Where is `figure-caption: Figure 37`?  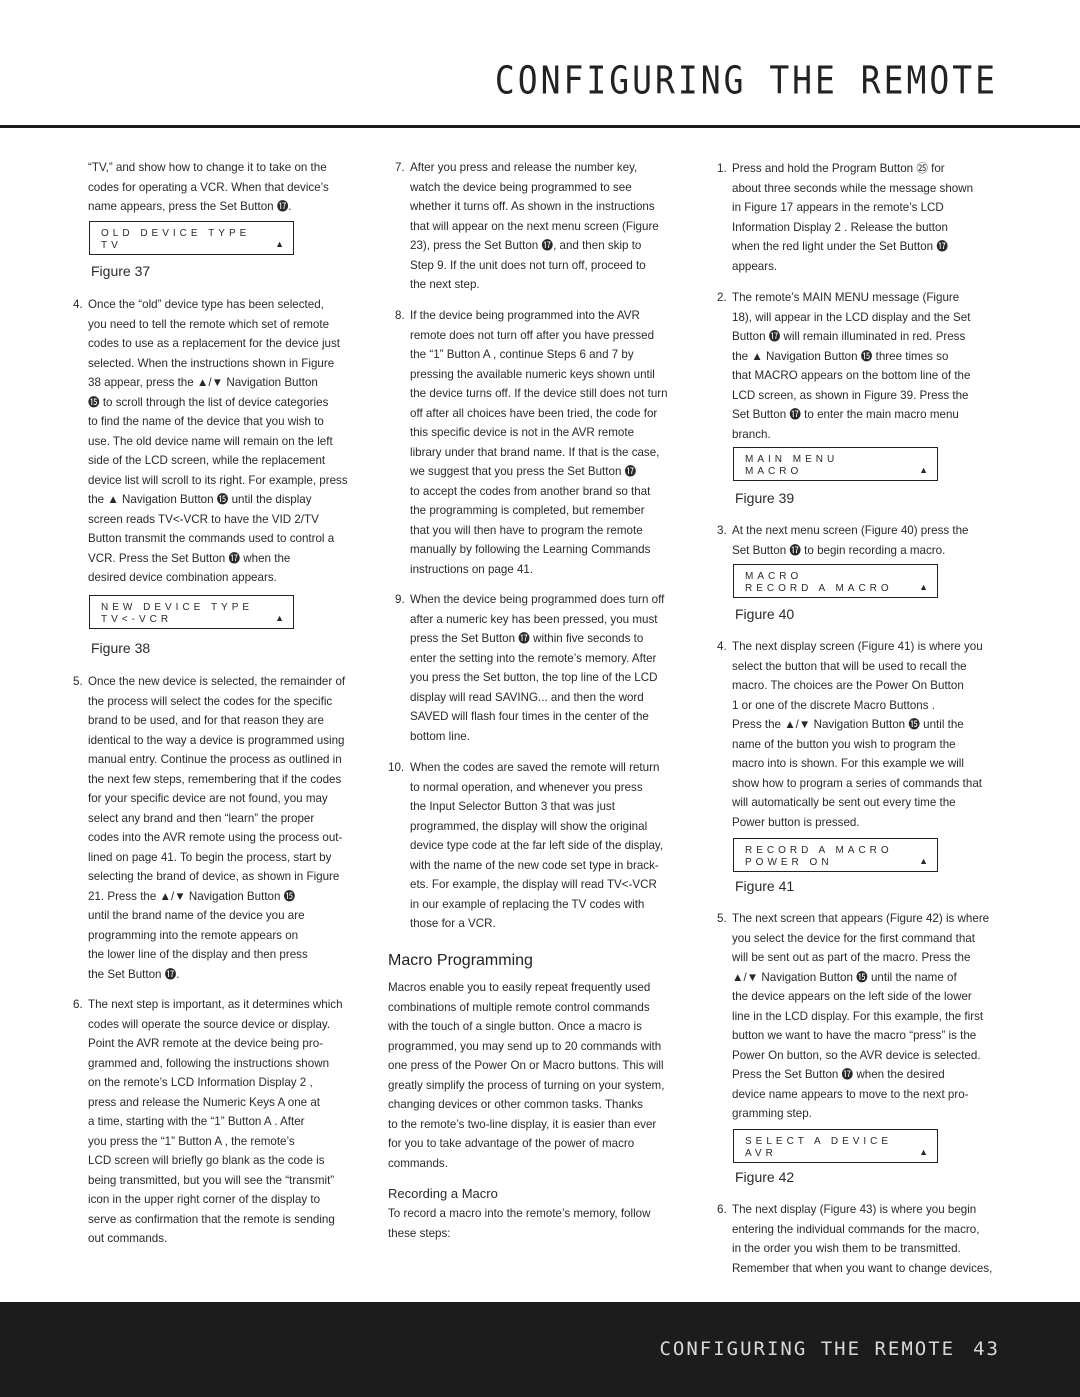 figure-caption: Figure 37 is located at coordinates (121, 271).